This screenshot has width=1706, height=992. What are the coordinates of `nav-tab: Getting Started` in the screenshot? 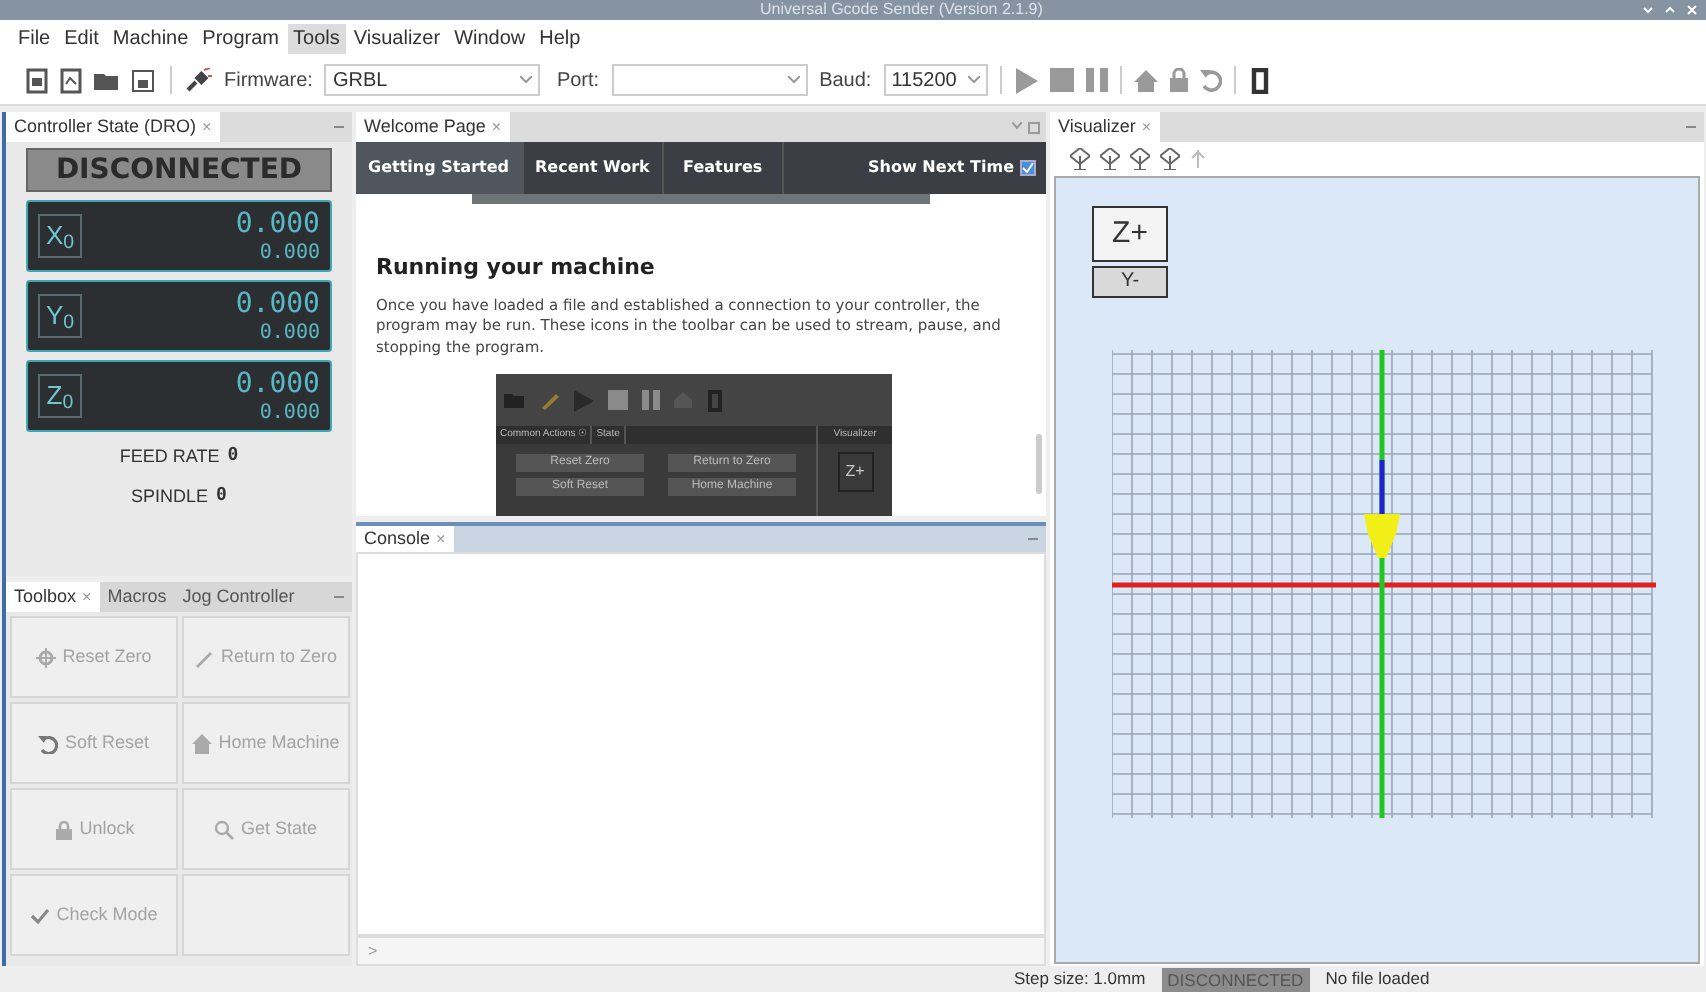 It's located at (439, 168).